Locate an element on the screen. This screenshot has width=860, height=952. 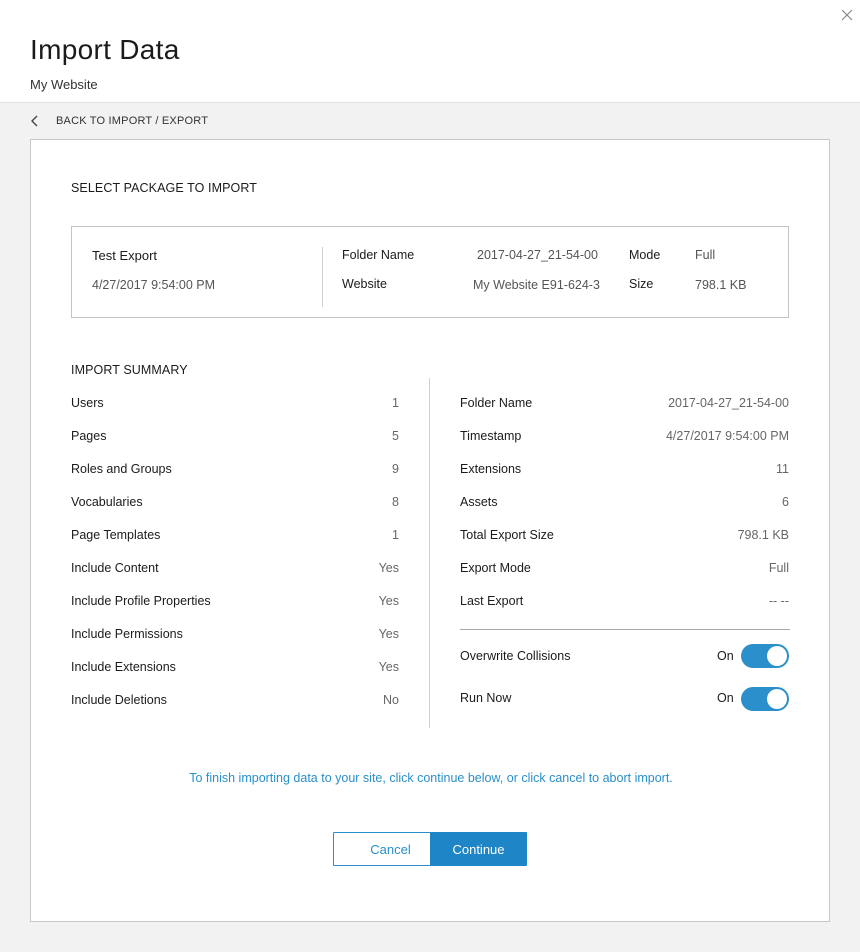
run-now-toggle is located at coordinates (765, 699).